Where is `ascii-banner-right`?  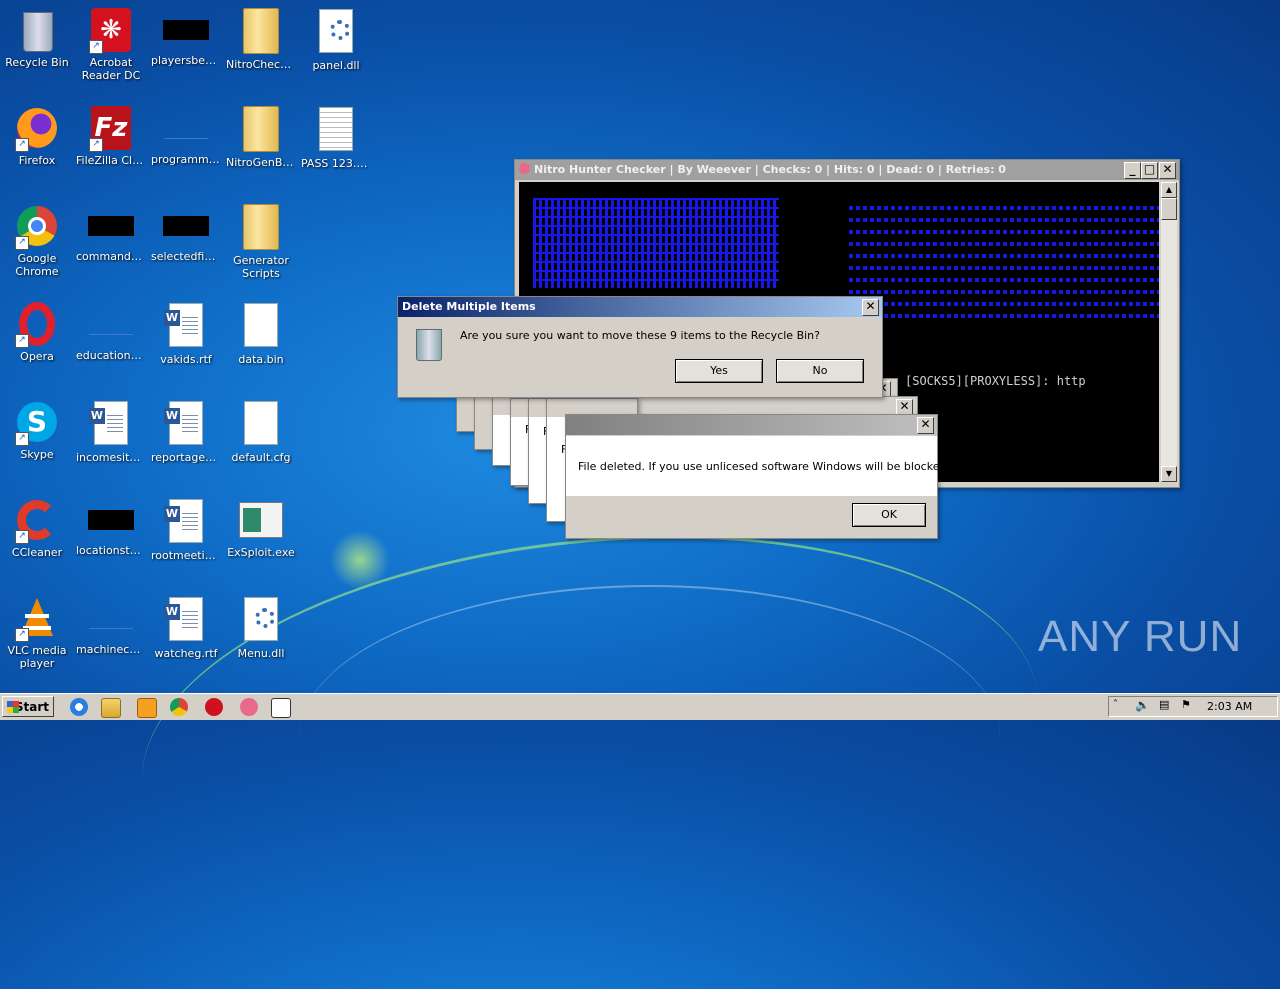
ascii-banner-right is located at coordinates (1004, 261).